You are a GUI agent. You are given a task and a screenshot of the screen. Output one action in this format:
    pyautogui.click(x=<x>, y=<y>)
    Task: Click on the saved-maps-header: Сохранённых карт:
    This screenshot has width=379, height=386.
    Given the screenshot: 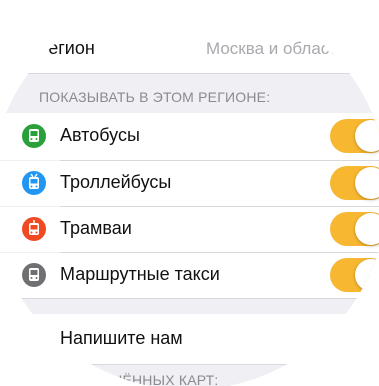 What is the action you would take?
    pyautogui.click(x=141, y=379)
    